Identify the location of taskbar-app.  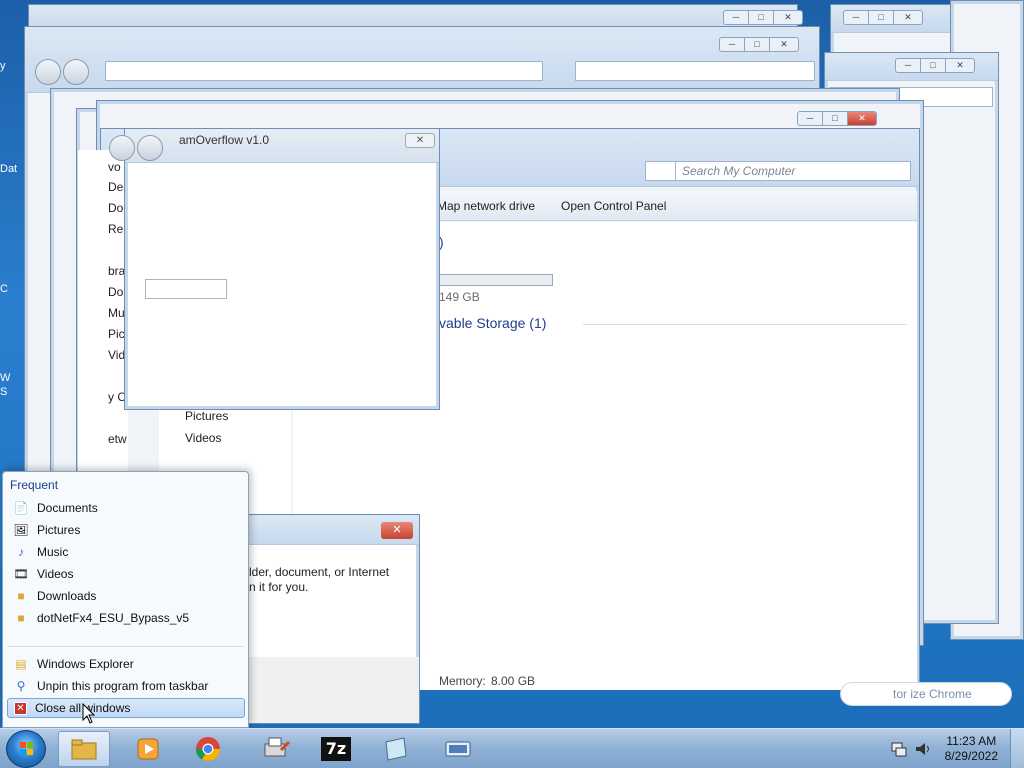
(458, 749).